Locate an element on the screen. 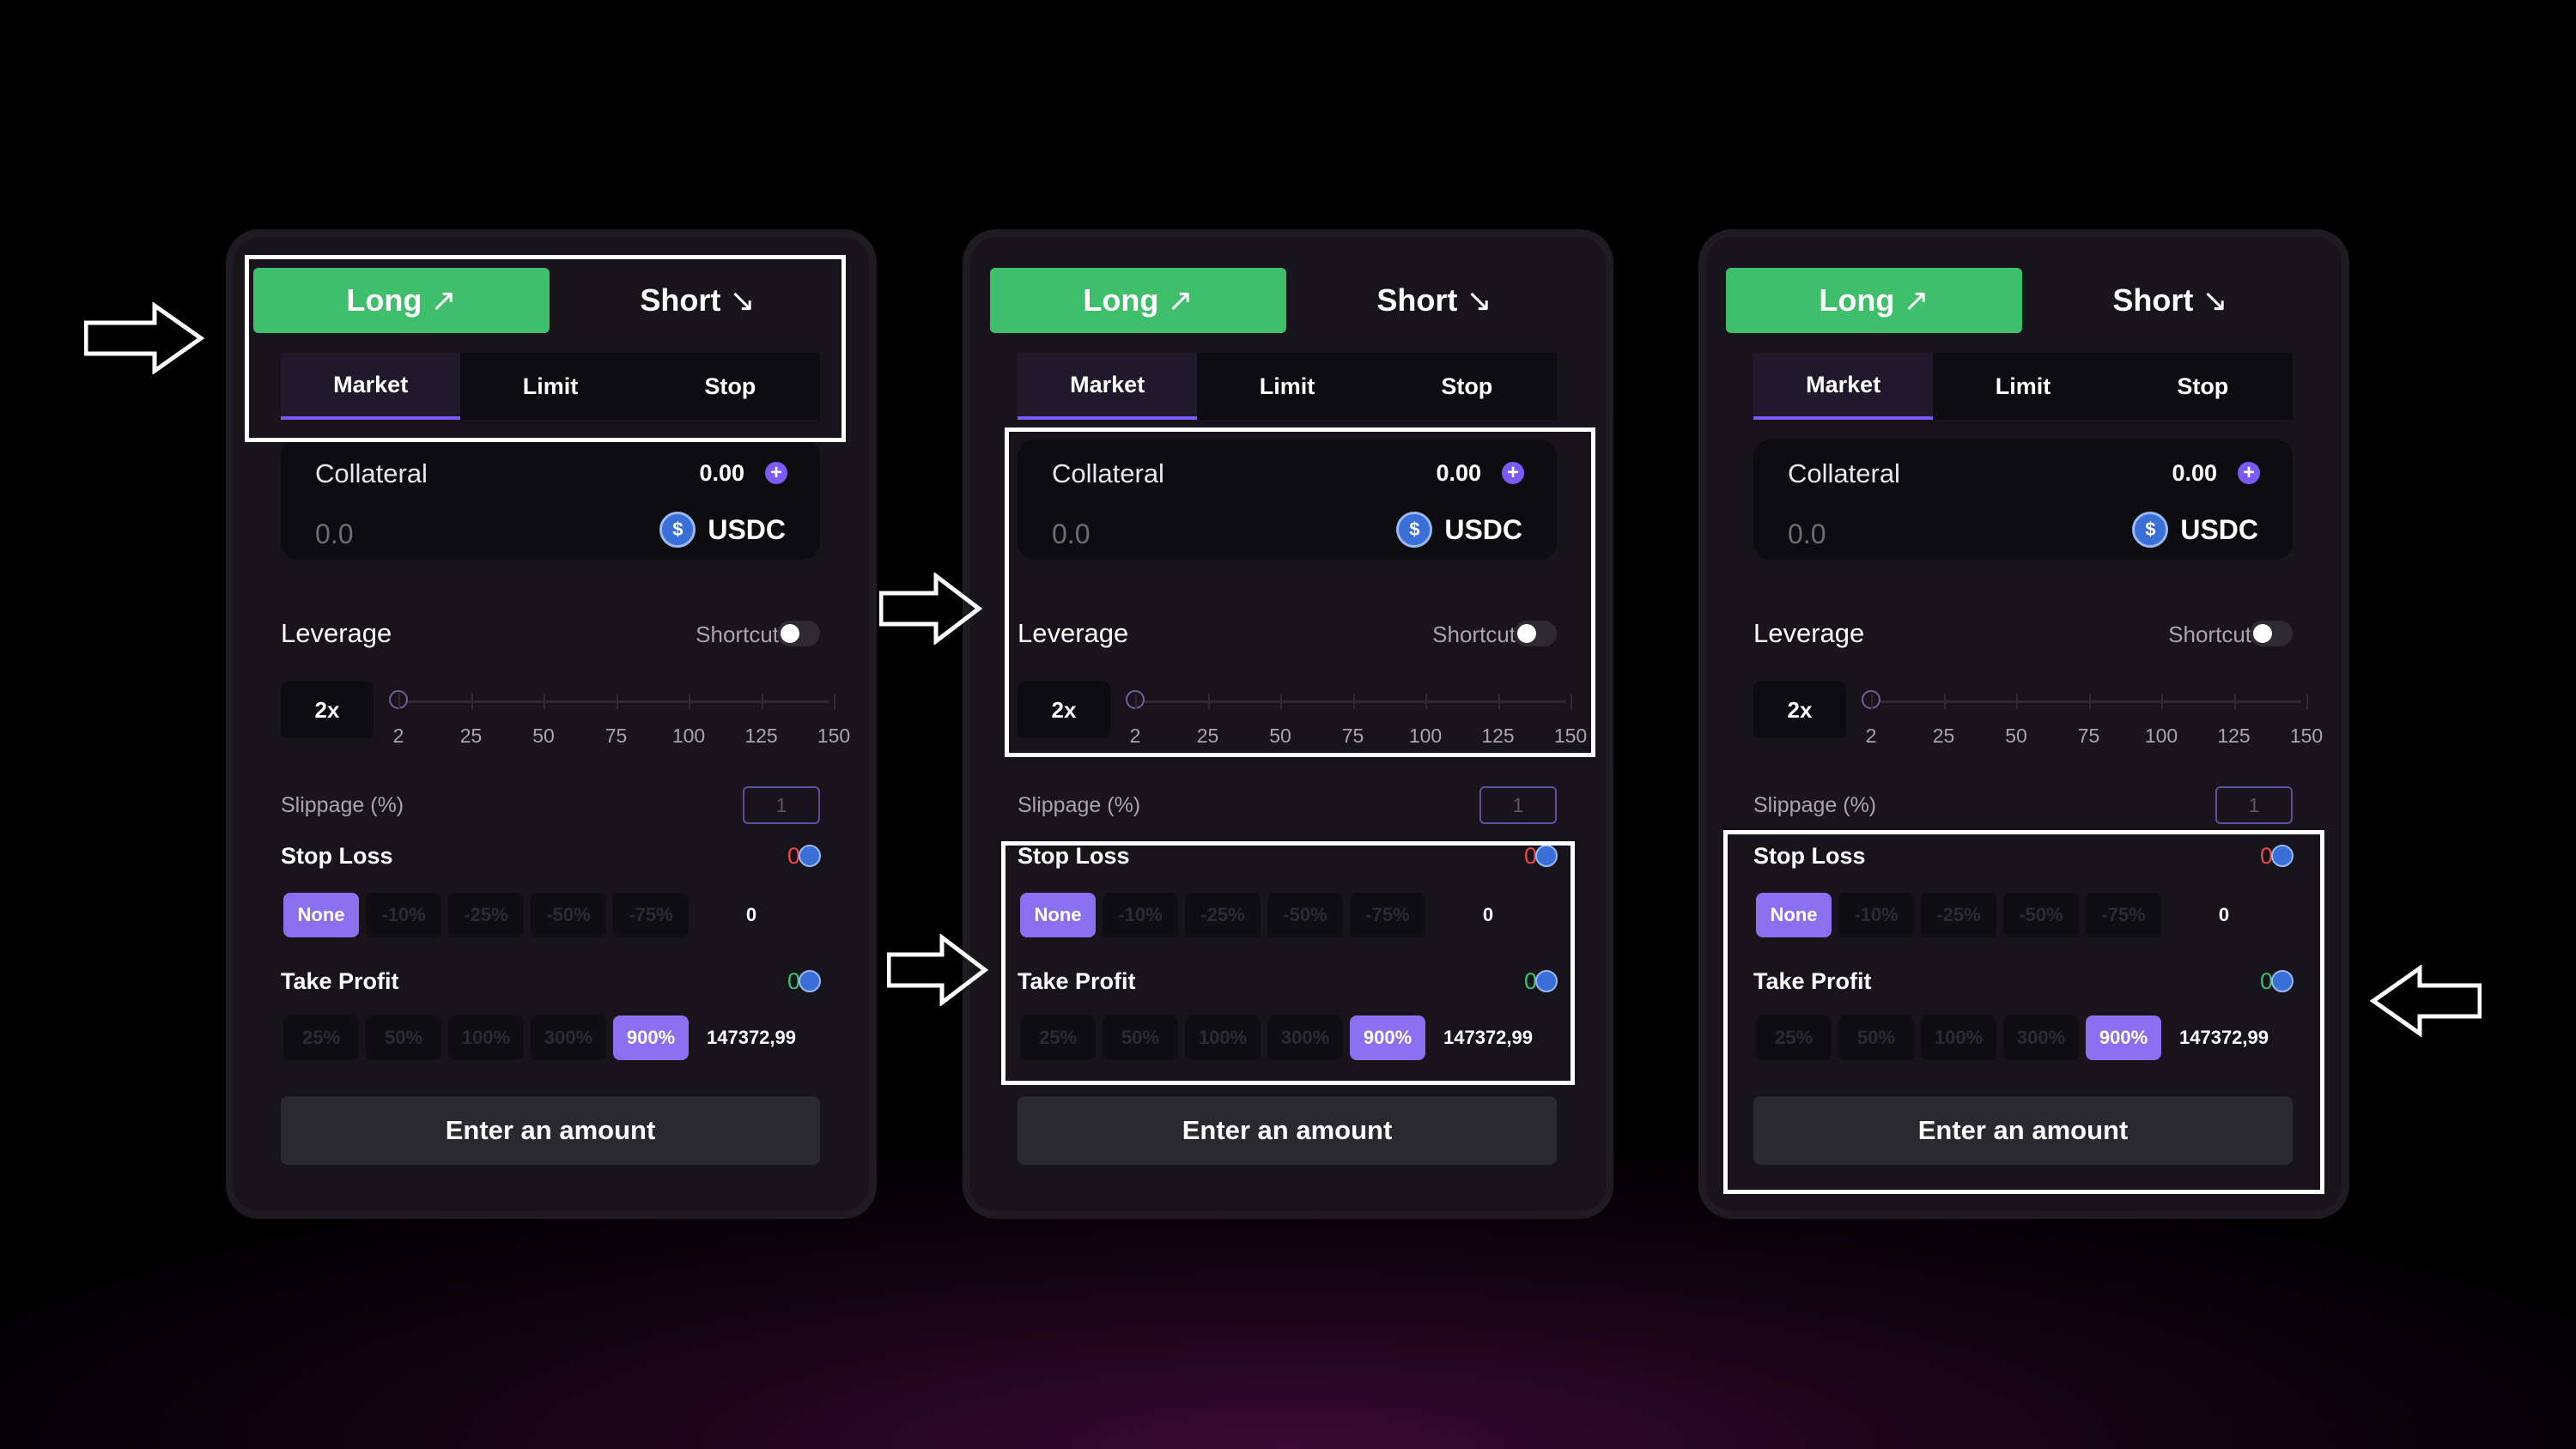  token-name: USDC is located at coordinates (1483, 529).